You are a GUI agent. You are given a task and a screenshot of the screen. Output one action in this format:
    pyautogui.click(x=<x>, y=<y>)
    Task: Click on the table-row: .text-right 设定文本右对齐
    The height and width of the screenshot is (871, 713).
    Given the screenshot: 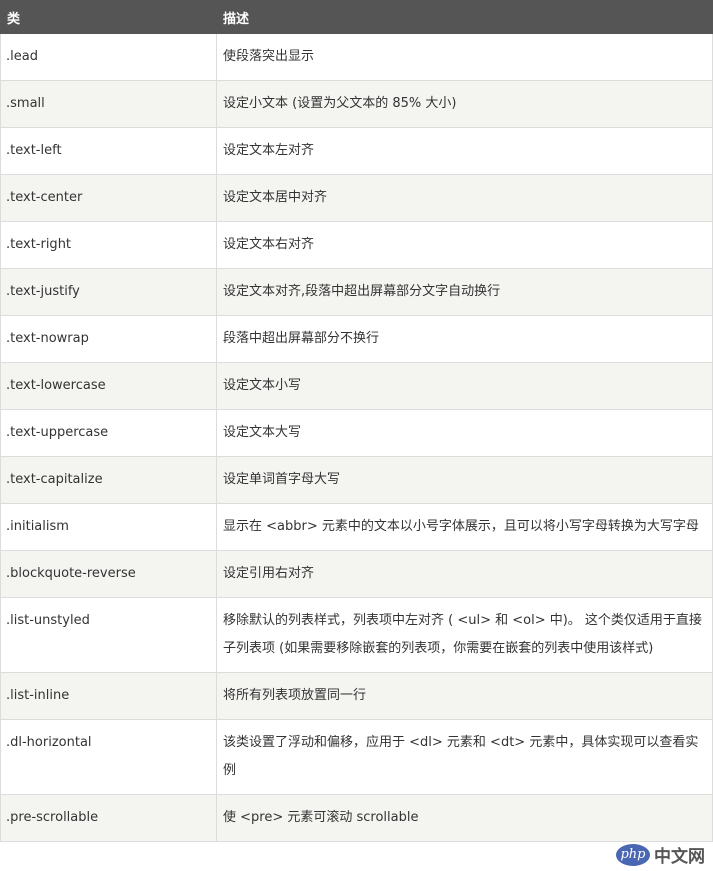 What is the action you would take?
    pyautogui.click(x=356, y=245)
    